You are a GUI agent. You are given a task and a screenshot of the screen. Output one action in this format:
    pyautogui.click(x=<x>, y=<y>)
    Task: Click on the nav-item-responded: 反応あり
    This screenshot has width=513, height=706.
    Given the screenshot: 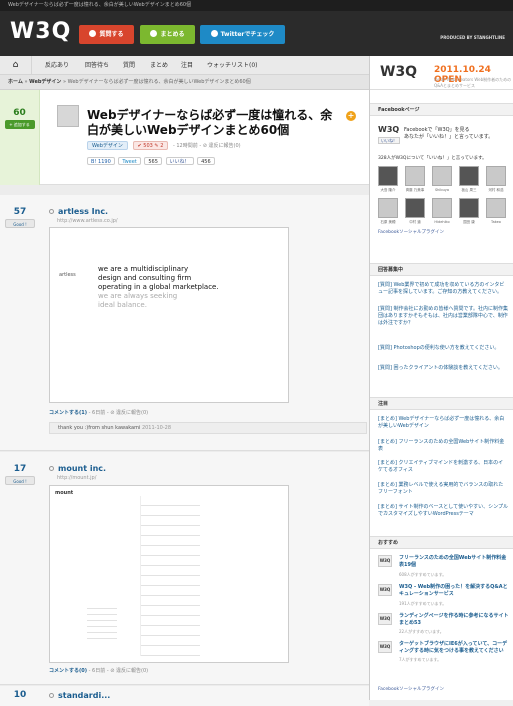 What is the action you would take?
    pyautogui.click(x=57, y=65)
    